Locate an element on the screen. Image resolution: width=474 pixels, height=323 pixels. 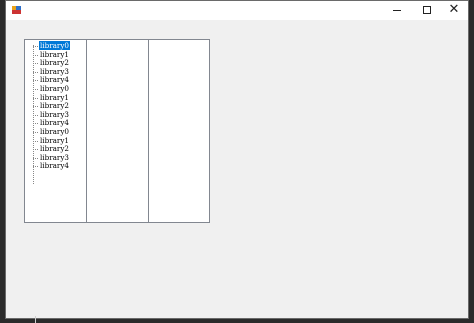
app-icon is located at coordinates (16, 10).